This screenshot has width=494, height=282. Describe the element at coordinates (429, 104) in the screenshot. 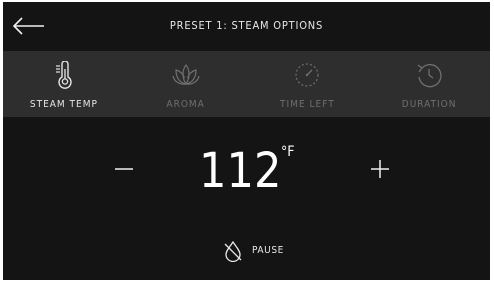

I see `tab-label: DURATION` at that location.